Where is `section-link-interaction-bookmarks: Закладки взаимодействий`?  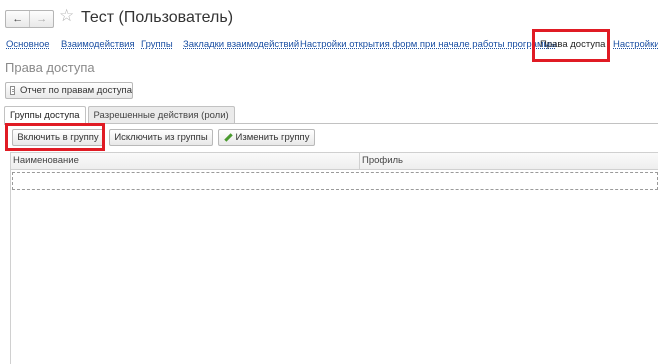
section-link-interaction-bookmarks: Закладки взаимодействий is located at coordinates (241, 45).